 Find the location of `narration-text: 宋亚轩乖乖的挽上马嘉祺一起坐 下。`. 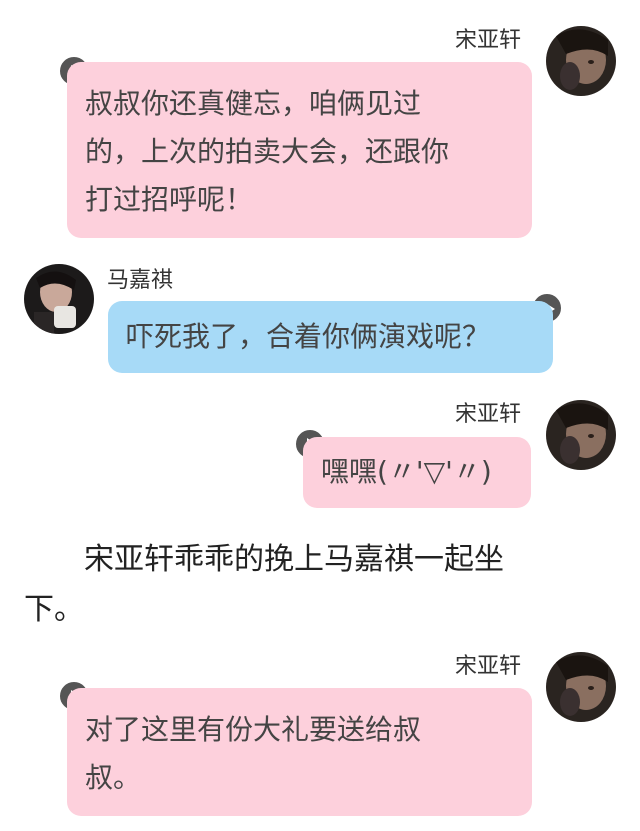

narration-text: 宋亚轩乖乖的挽上马嘉祺一起坐 下。 is located at coordinates (304, 585).